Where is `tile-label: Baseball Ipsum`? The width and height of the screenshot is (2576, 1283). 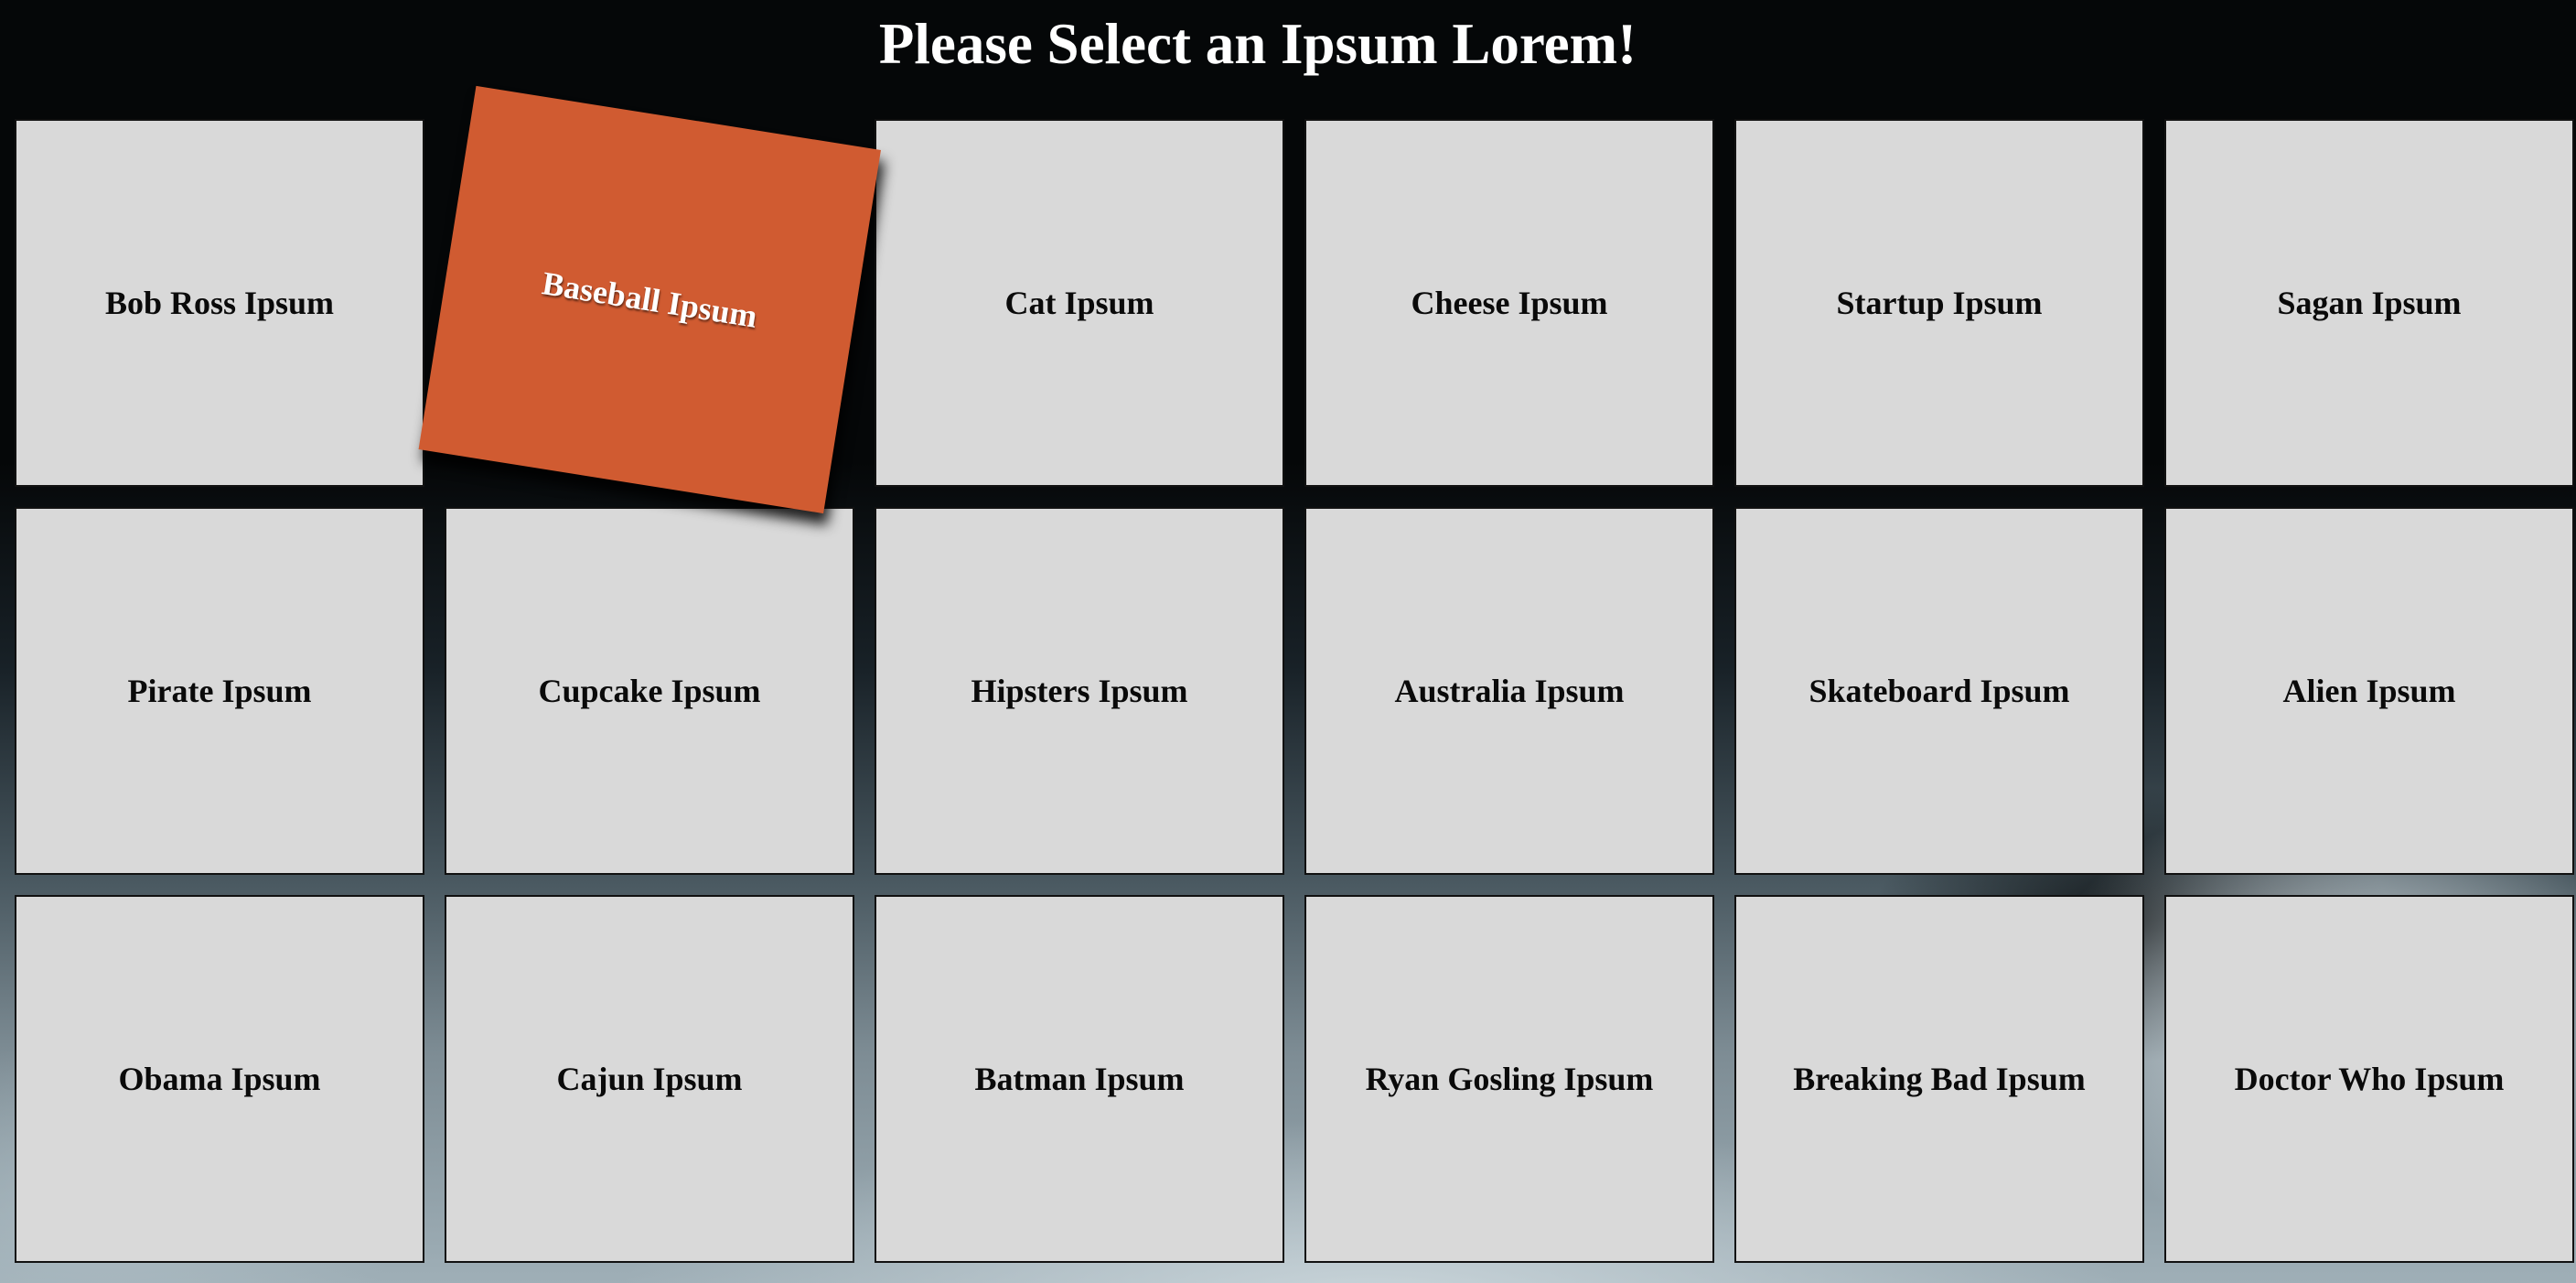
tile-label: Baseball Ipsum is located at coordinates (650, 299).